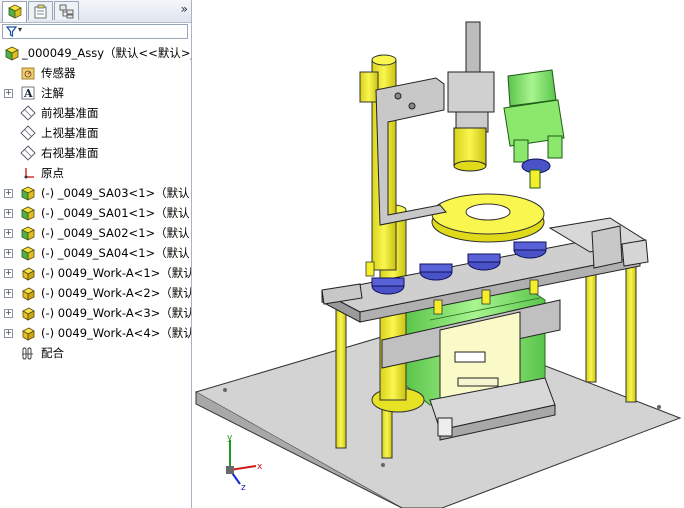 This screenshot has width=684, height=508. I want to click on tree-item-label: 右视基准面, so click(70, 153).